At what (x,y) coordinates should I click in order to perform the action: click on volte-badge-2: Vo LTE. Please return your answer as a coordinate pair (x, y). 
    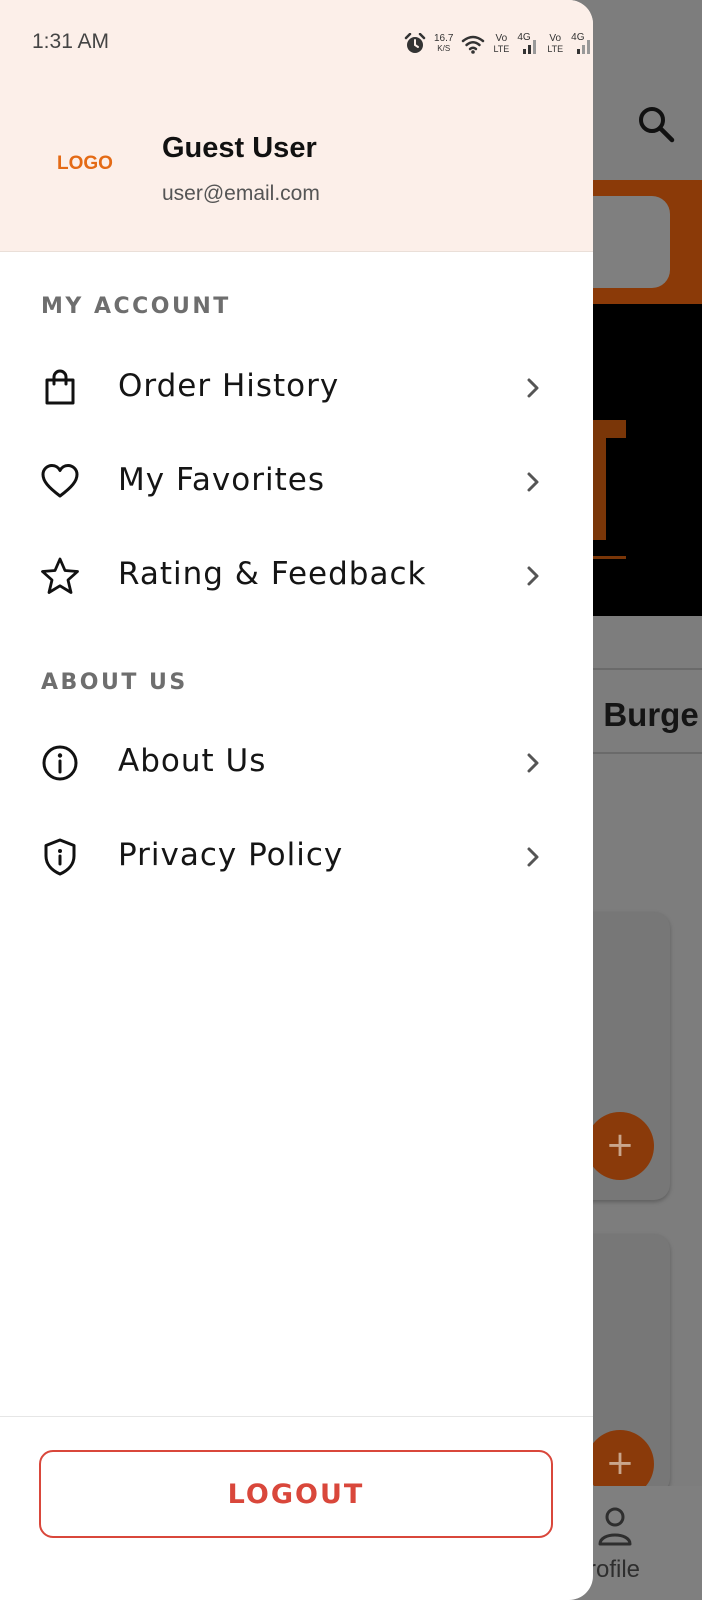
    Looking at the image, I should click on (555, 44).